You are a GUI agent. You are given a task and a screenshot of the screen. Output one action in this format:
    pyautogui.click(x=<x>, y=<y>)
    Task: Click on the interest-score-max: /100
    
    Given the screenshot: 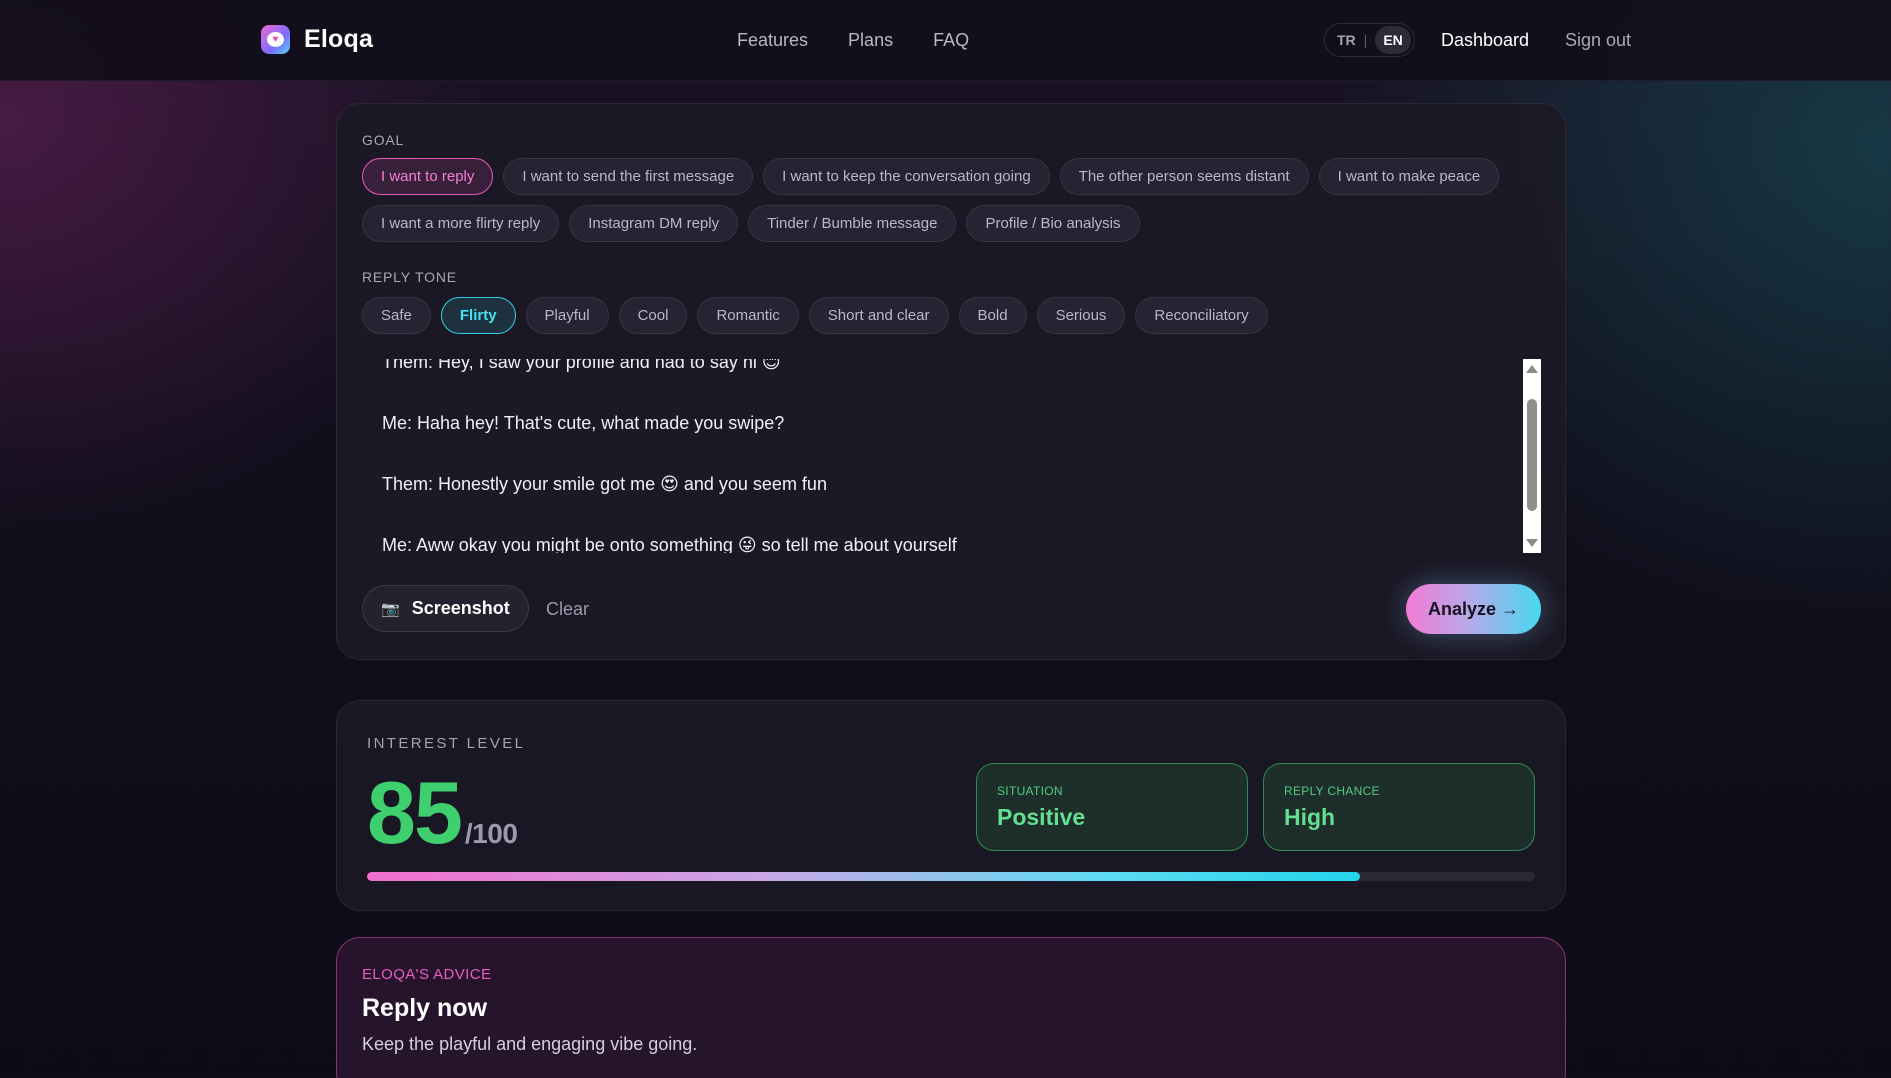 What is the action you would take?
    pyautogui.click(x=491, y=833)
    